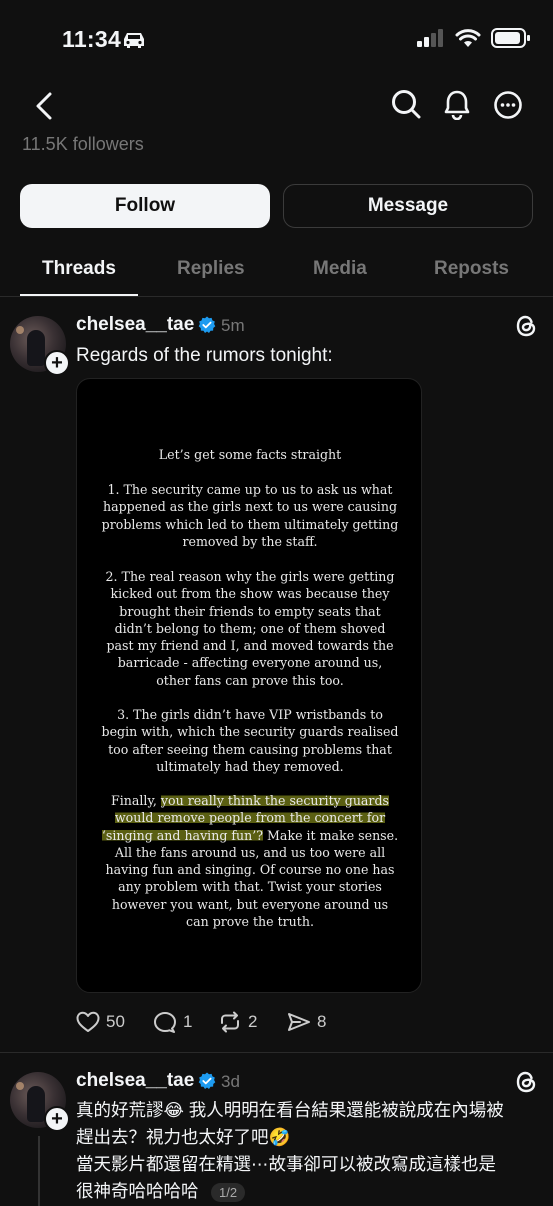  What do you see at coordinates (230, 1022) in the screenshot?
I see `repost-icon` at bounding box center [230, 1022].